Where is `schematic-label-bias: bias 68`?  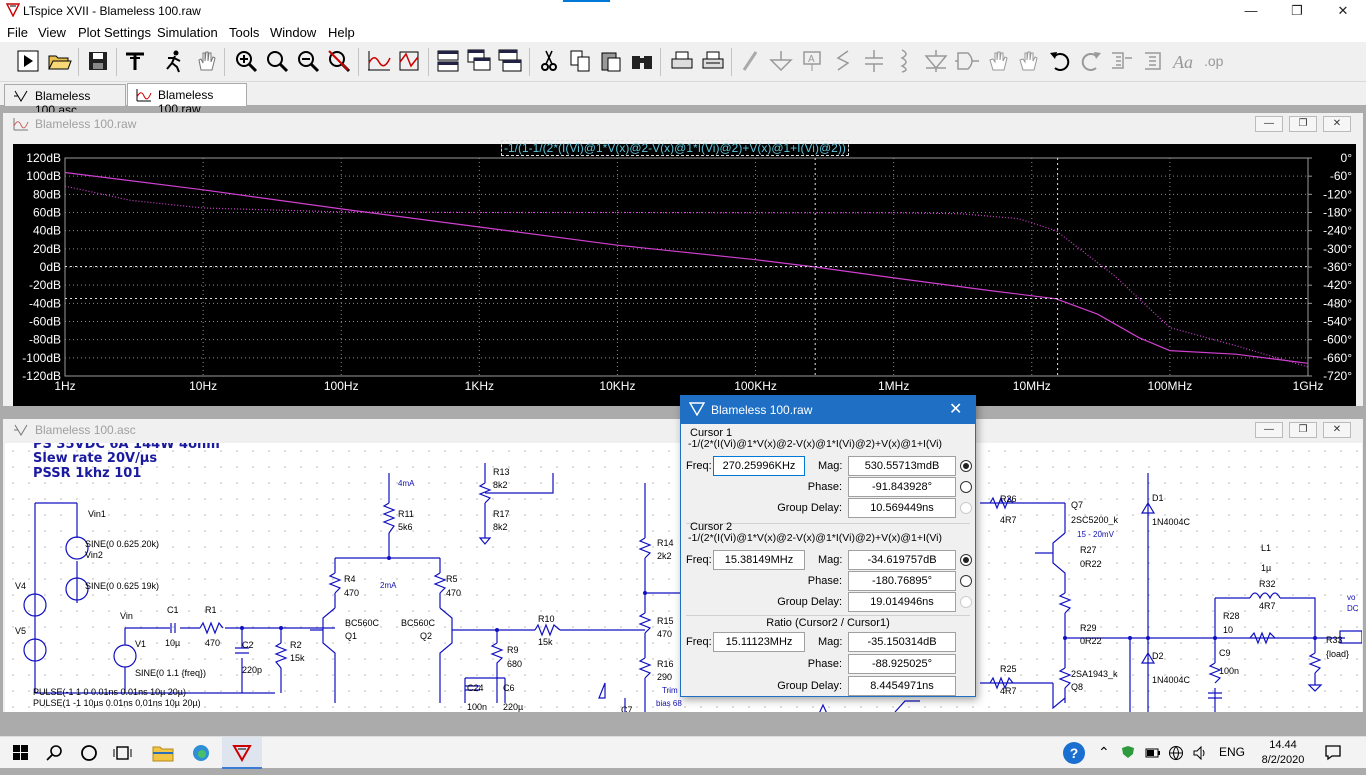 schematic-label-bias: bias 68 is located at coordinates (669, 703).